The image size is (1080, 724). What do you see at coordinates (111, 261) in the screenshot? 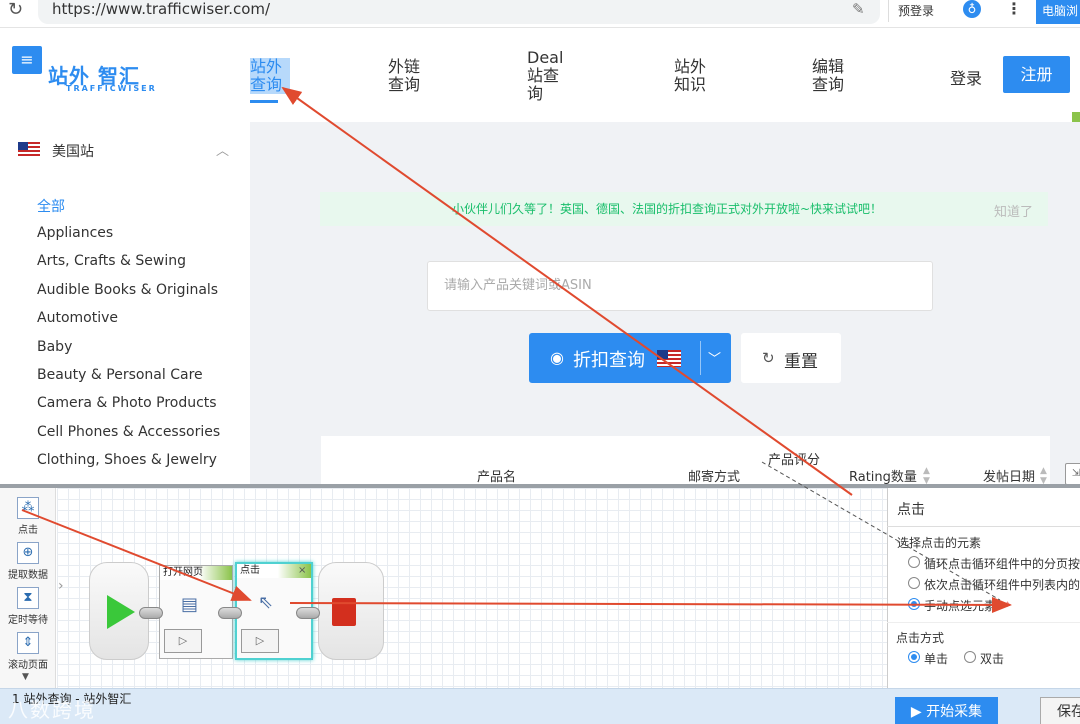
I see `category-item: Arts, Crafts & Sewing` at bounding box center [111, 261].